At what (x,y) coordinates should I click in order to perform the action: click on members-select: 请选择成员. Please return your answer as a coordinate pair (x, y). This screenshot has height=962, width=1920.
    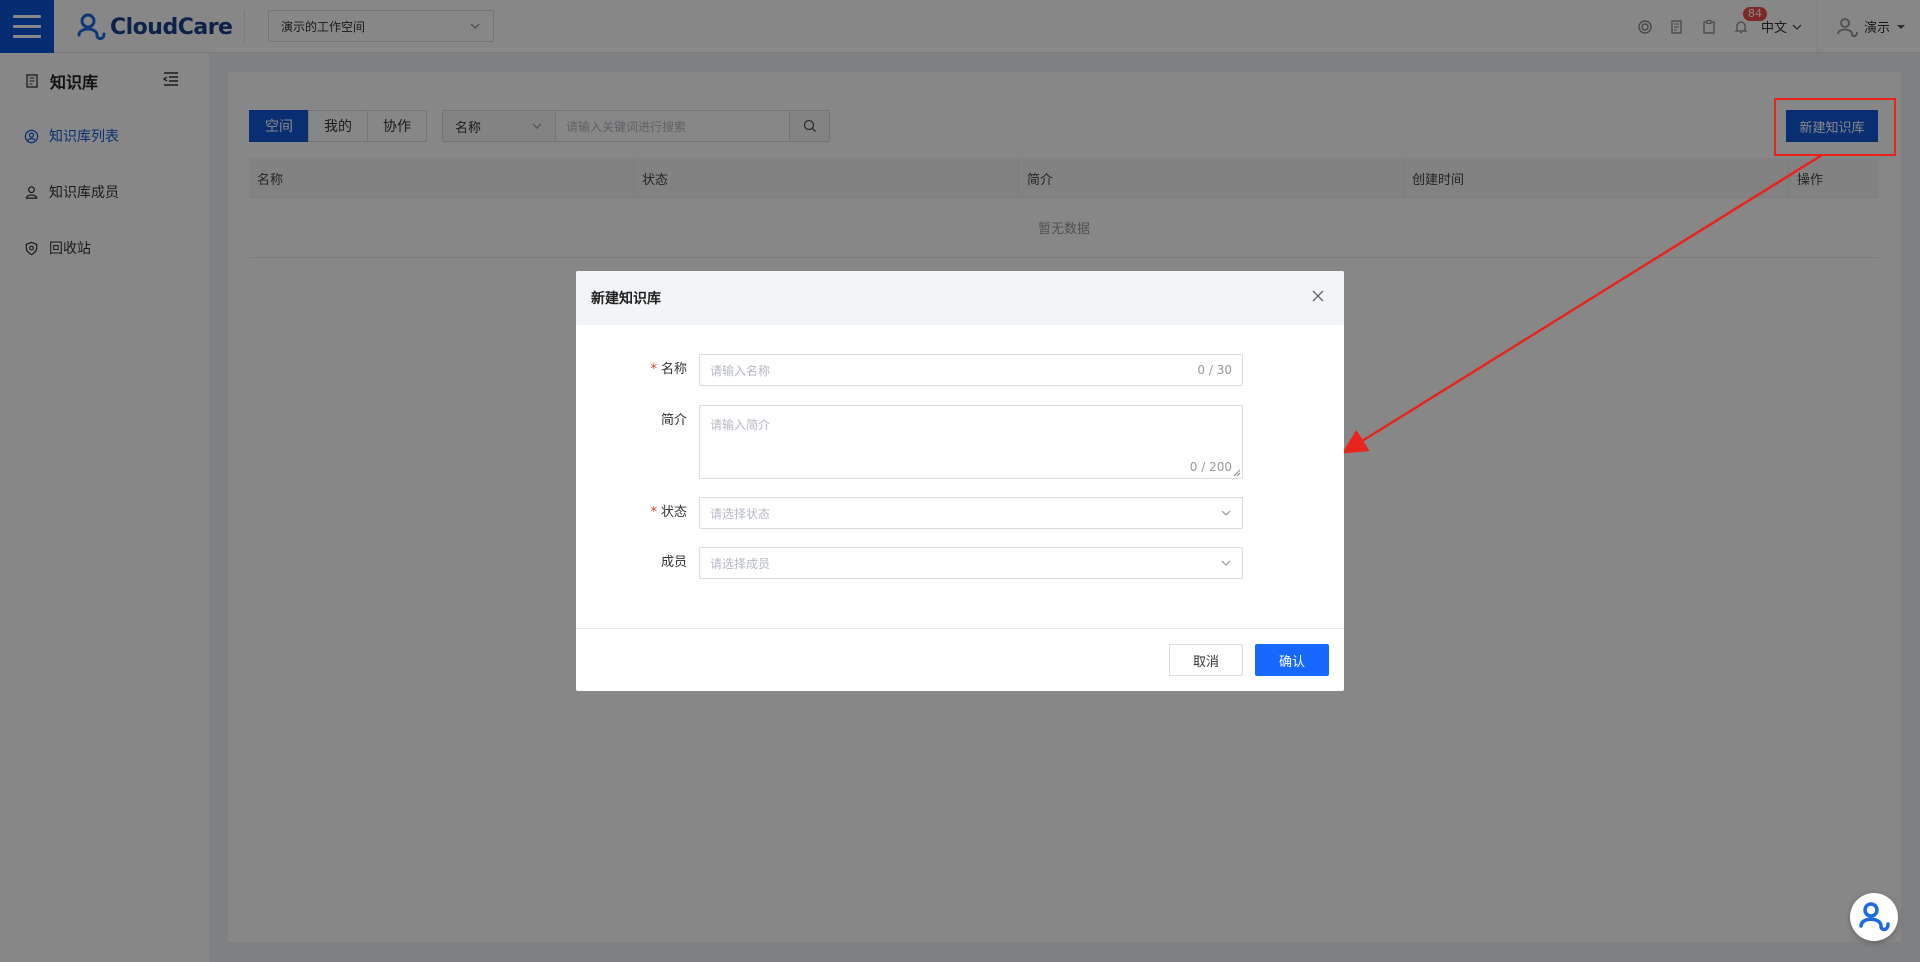
    Looking at the image, I should click on (971, 563).